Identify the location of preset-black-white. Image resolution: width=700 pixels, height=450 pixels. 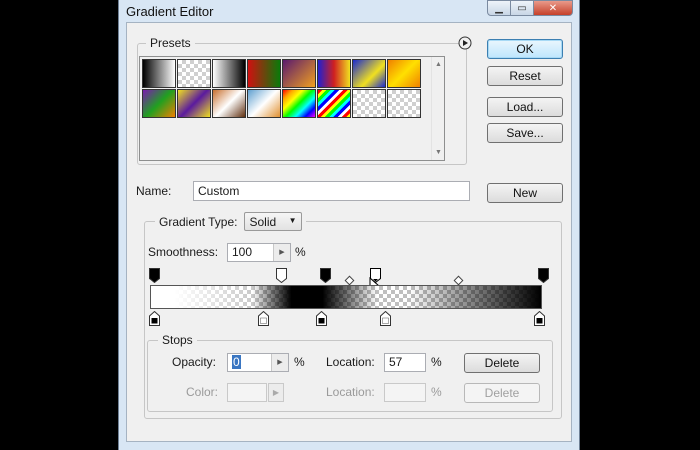
(159, 73).